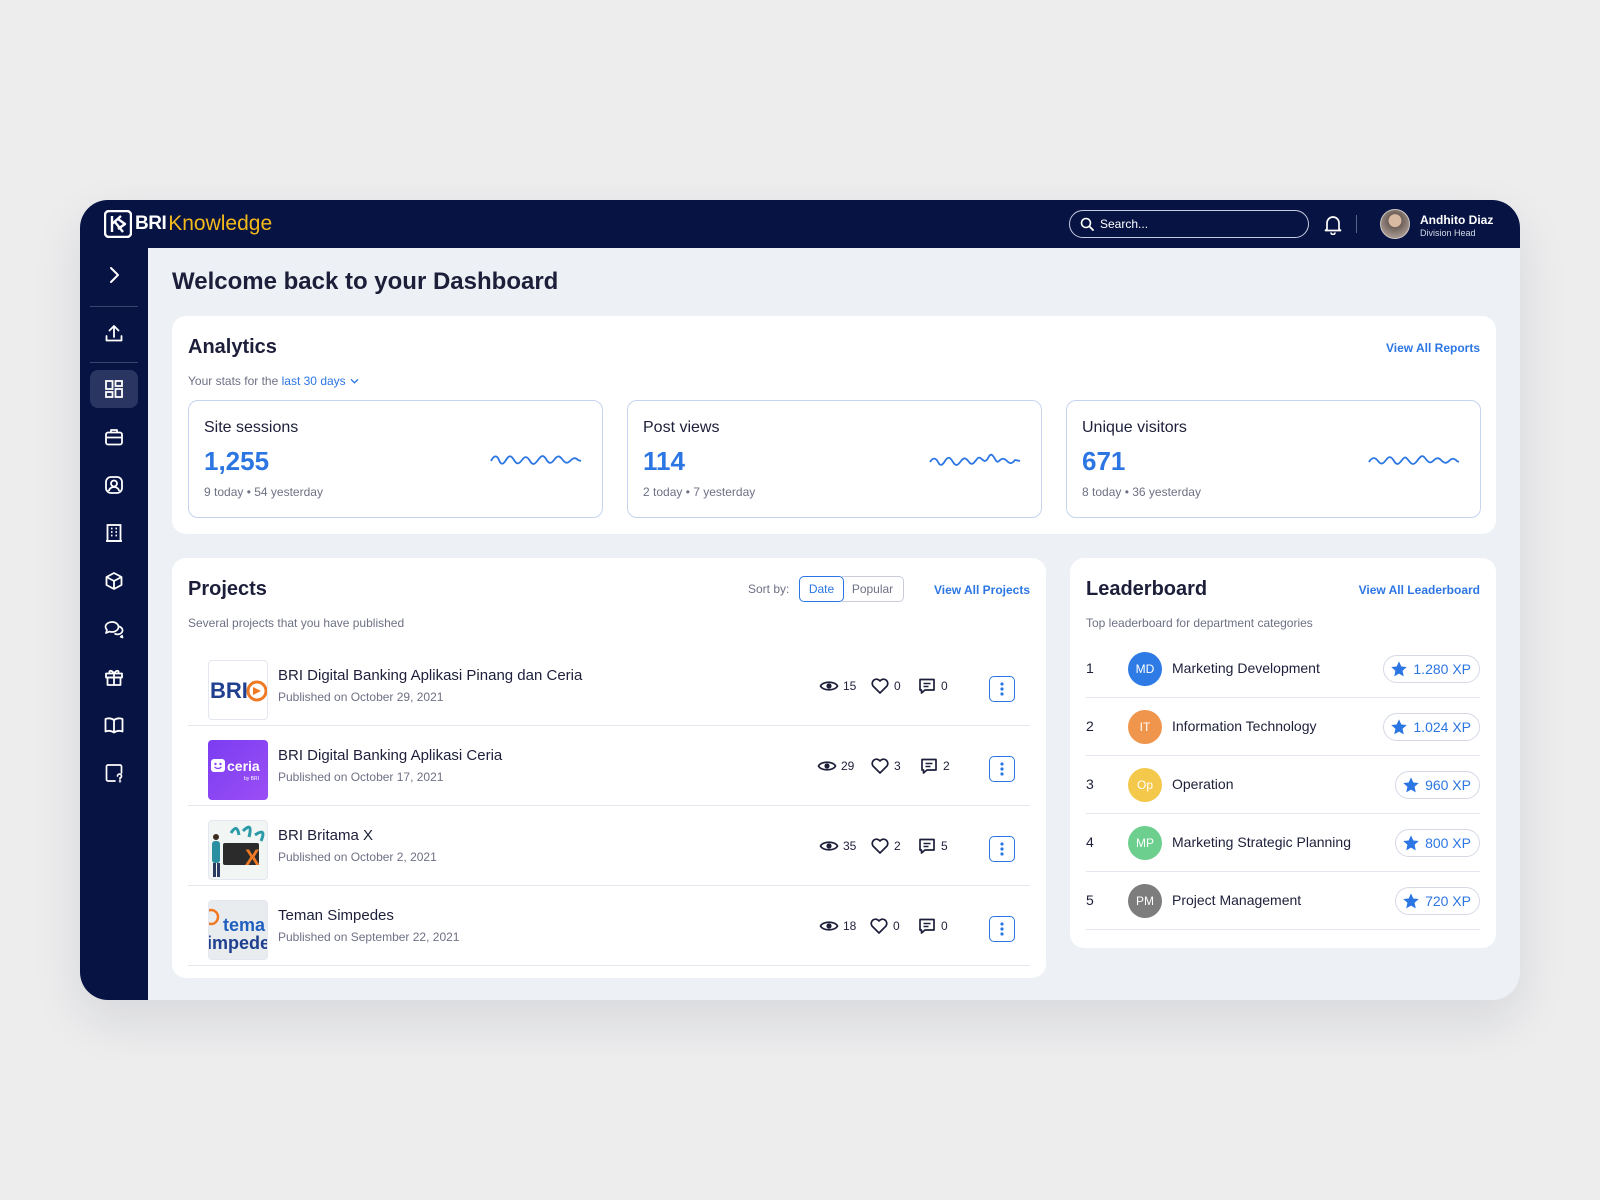 Image resolution: width=1600 pixels, height=1200 pixels. What do you see at coordinates (1283, 785) in the screenshot?
I see `leaderboard-row: 3 Op Operation 960 XP` at bounding box center [1283, 785].